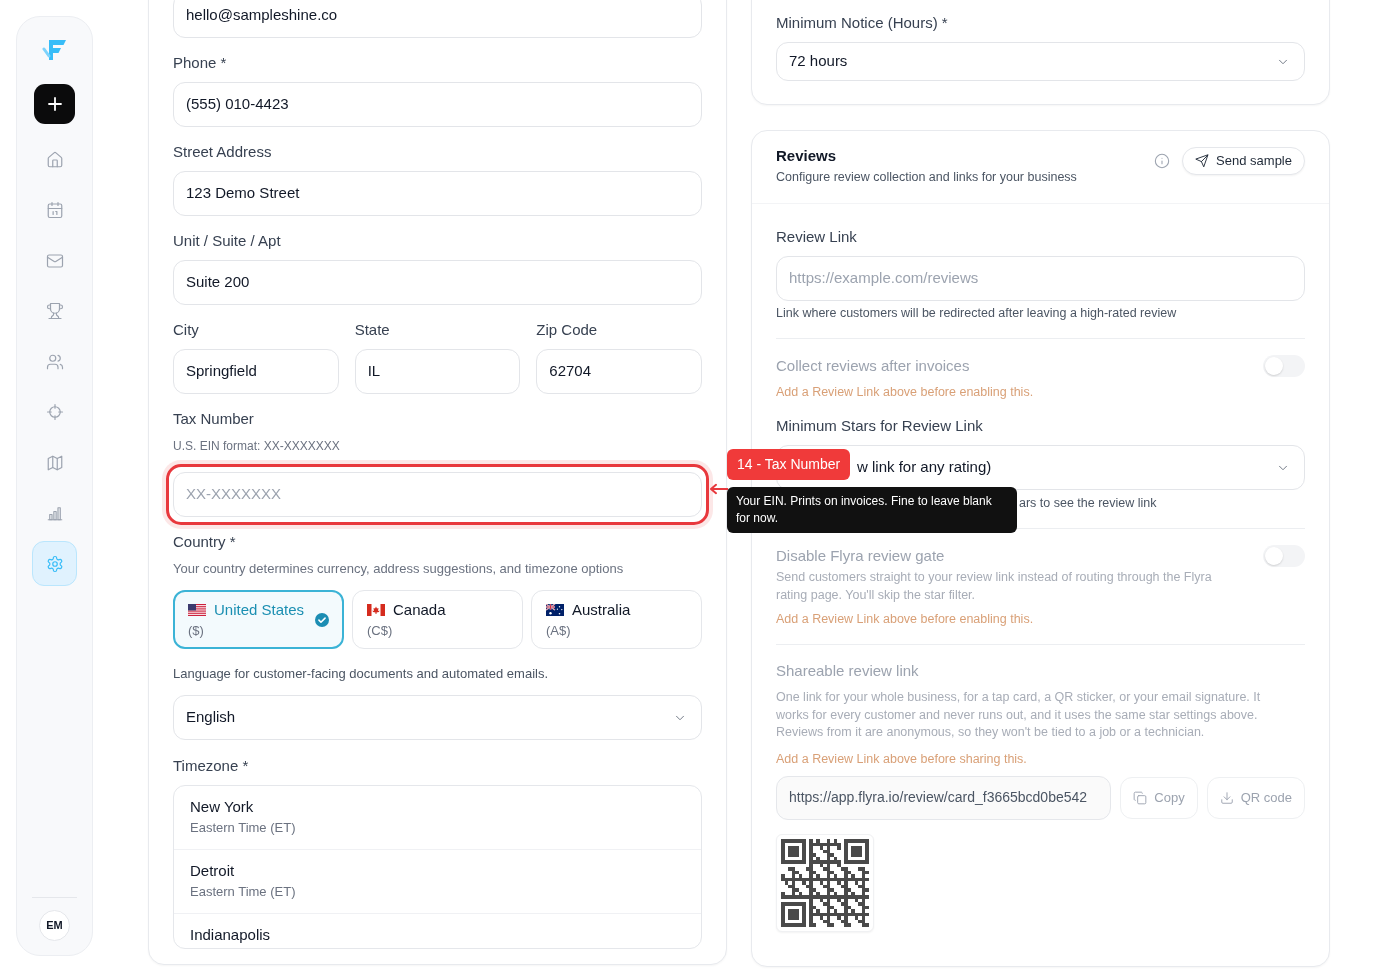 The height and width of the screenshot is (972, 1400). Describe the element at coordinates (848, 671) in the screenshot. I see `field-label: Shareable review link` at that location.